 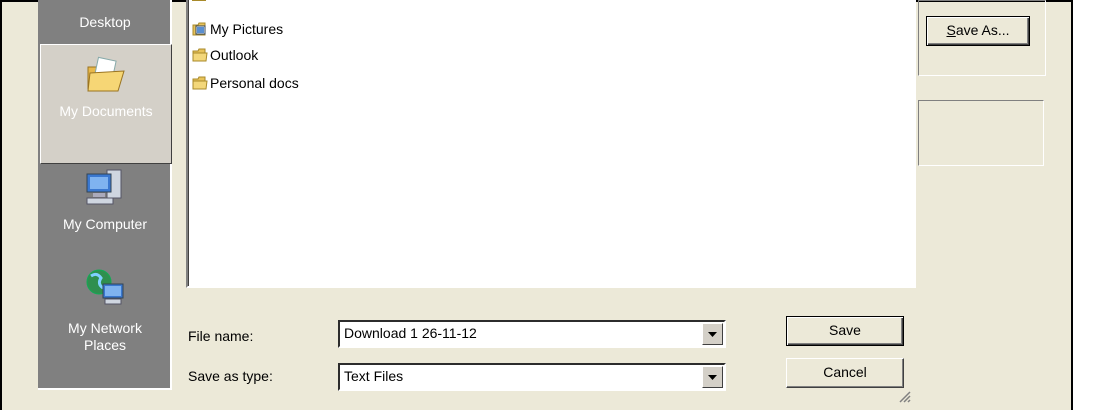 I want to click on save-as-mnemonic: S, so click(x=951, y=30).